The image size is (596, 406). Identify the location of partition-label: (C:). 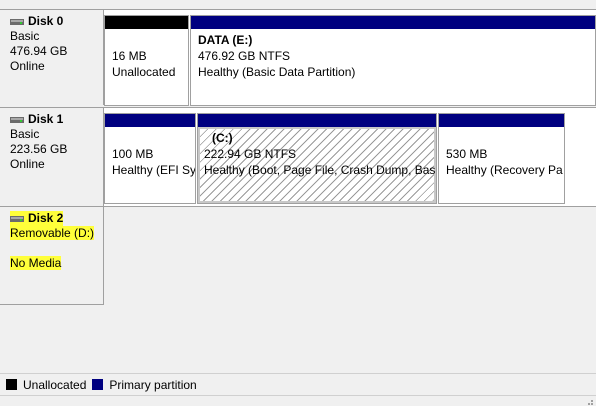
(222, 138).